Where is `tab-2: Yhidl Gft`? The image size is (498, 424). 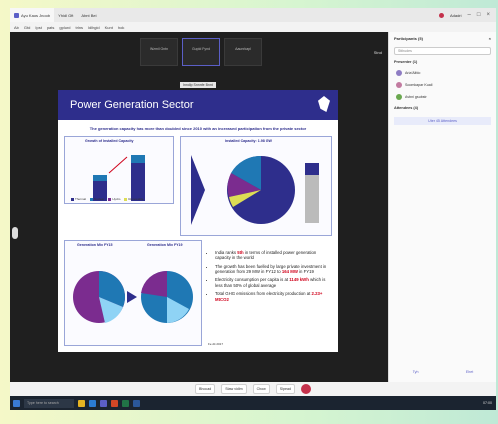
tab-2: Yhidl Gft is located at coordinates (65, 15).